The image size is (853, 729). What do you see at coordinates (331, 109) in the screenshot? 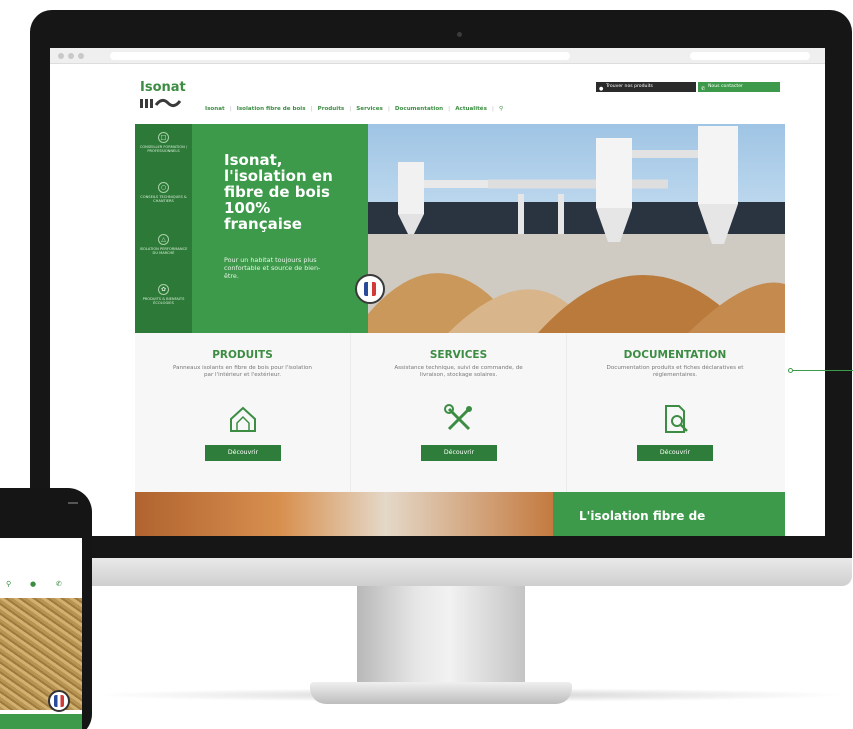
I see `nav-item-produits: Produits` at bounding box center [331, 109].